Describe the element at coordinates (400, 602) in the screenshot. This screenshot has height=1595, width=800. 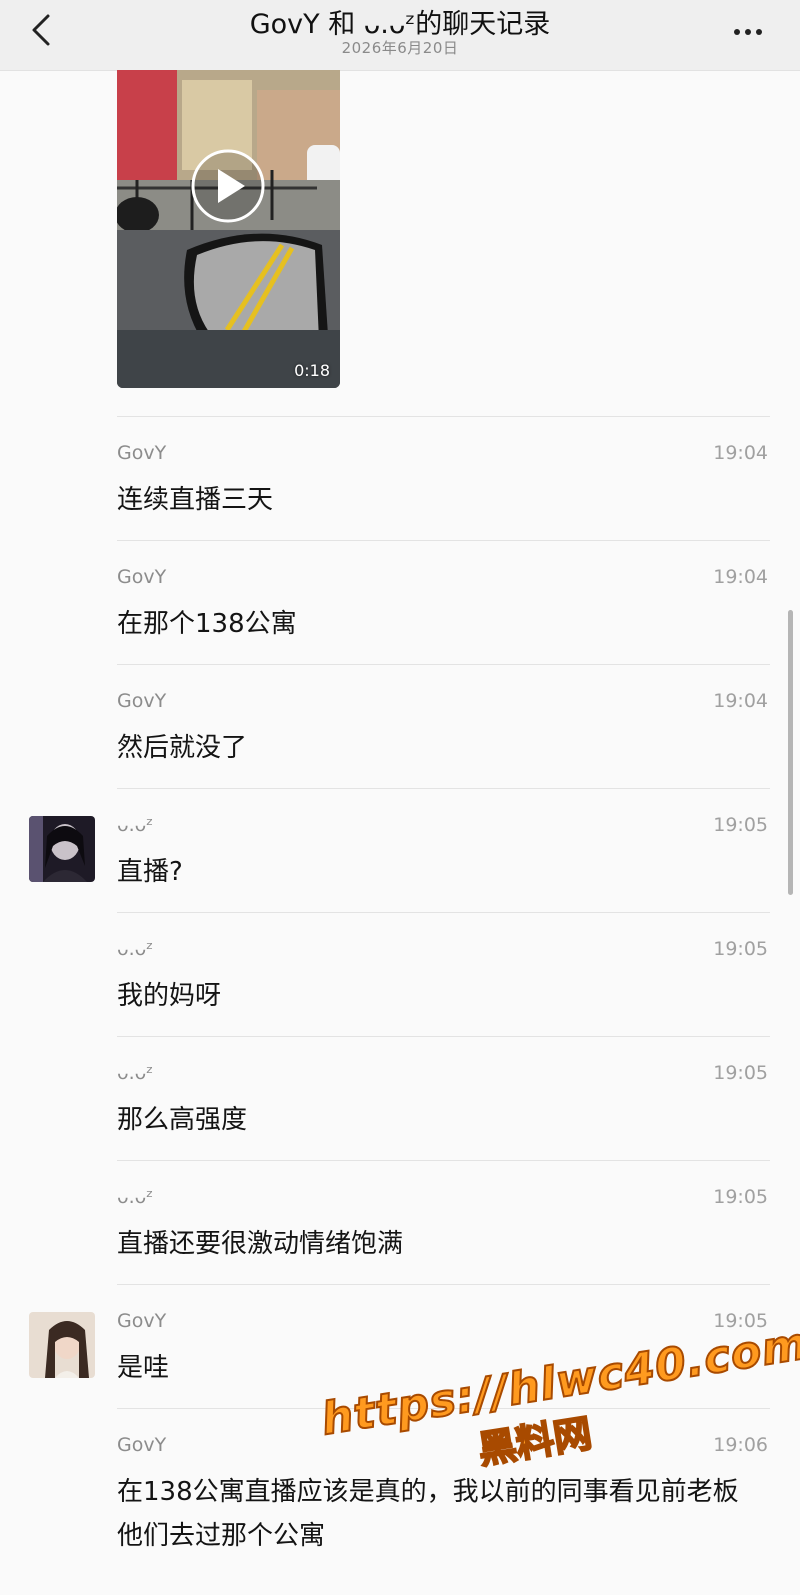
I see `list-item: GovY 19:04 在那个138公寓` at that location.